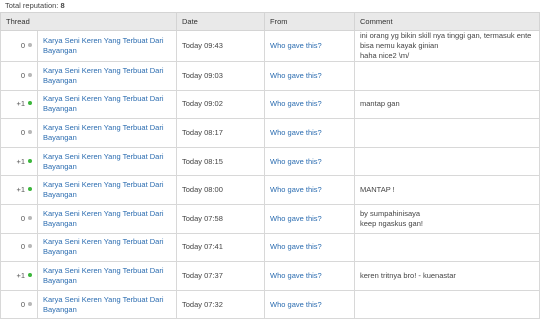 This screenshot has height=333, width=540. Describe the element at coordinates (270, 6) in the screenshot. I see `total-reputation: Total reputation: 8` at that location.